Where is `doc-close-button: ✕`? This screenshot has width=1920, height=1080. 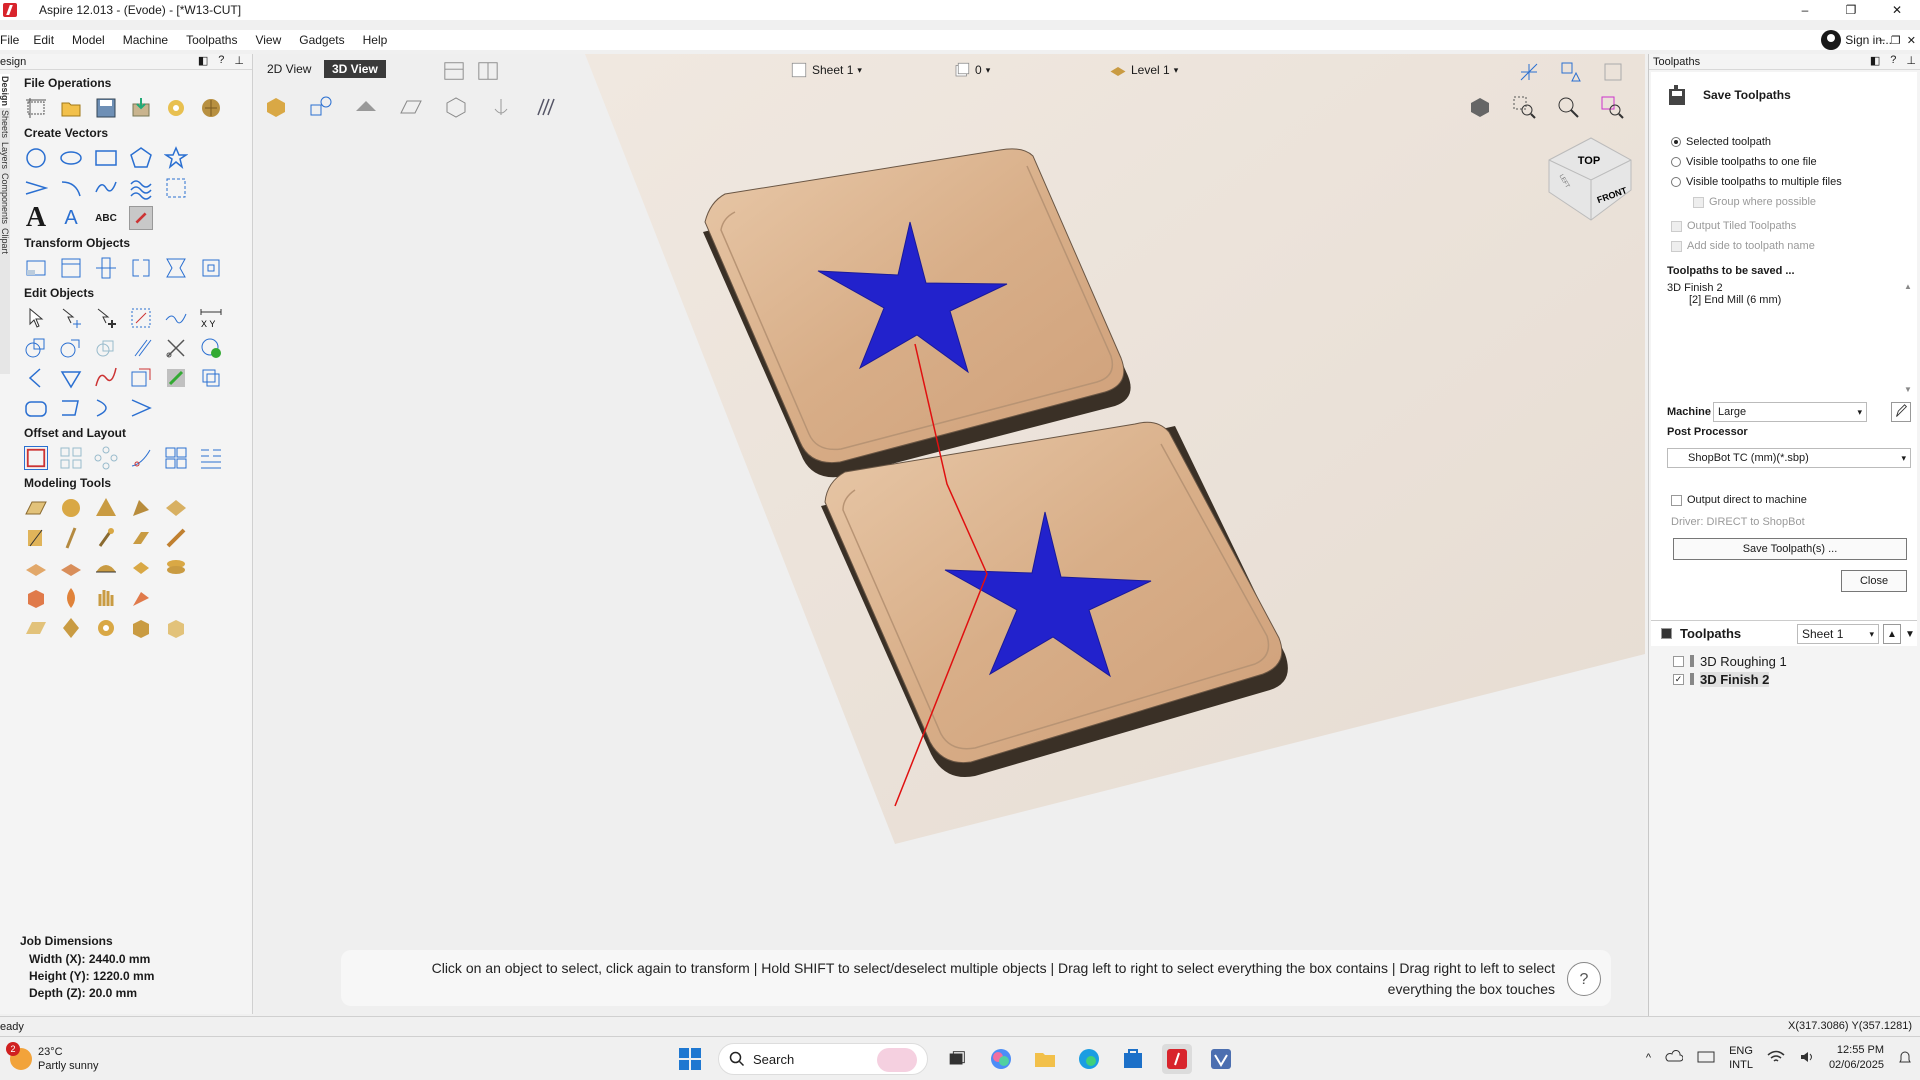
doc-close-button: ✕ is located at coordinates (1911, 40).